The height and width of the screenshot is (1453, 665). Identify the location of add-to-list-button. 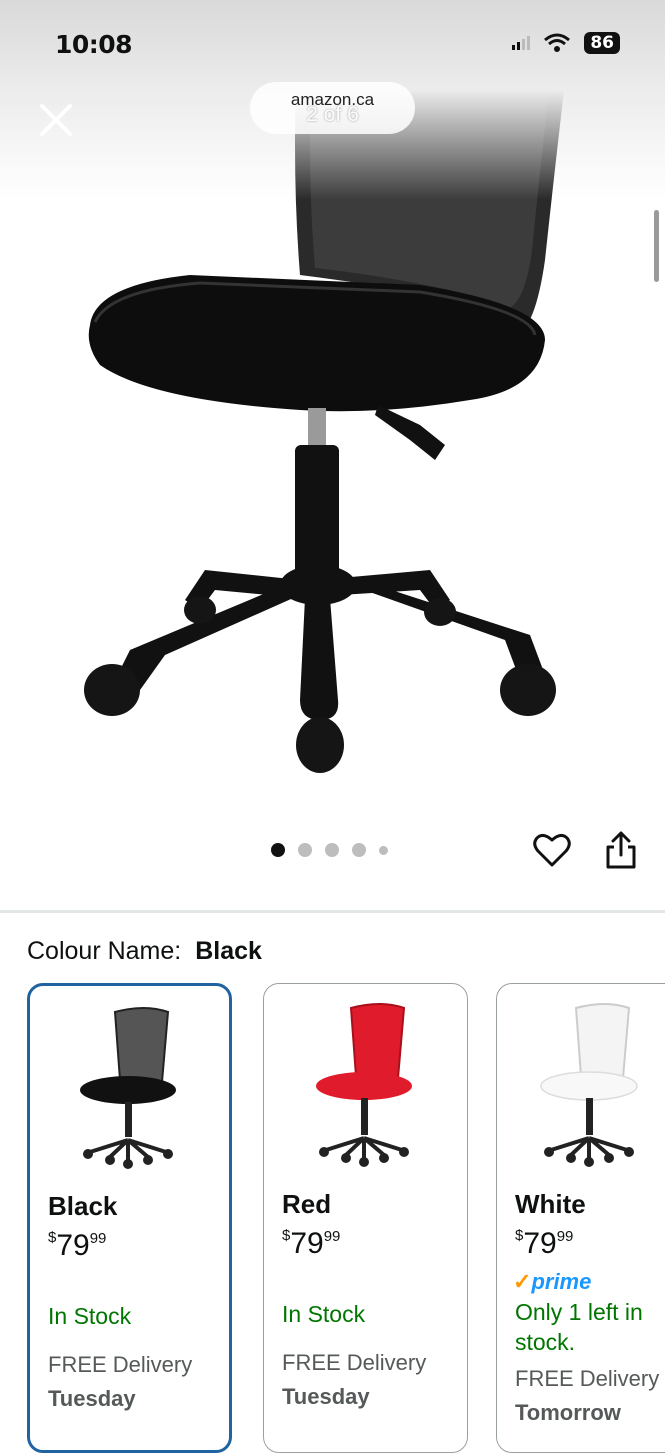
(552, 850).